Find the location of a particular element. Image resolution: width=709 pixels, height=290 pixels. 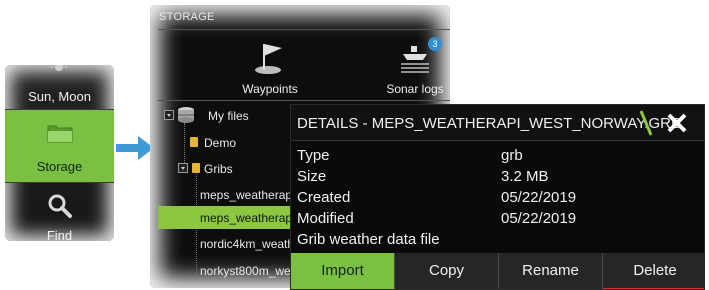

storage-title: STORAGE is located at coordinates (187, 17).